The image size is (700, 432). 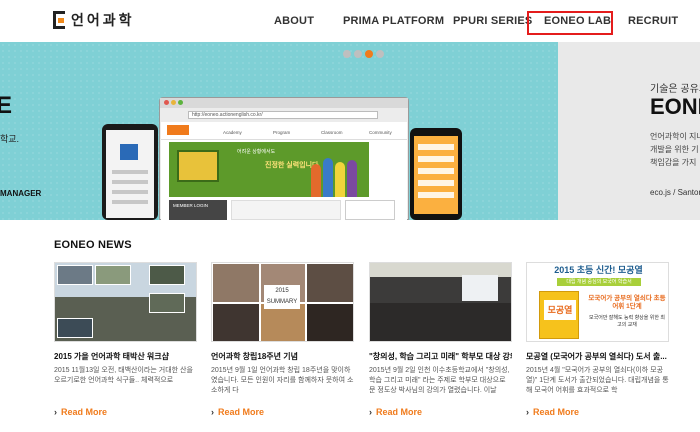 I want to click on site-tab: Academy, so click(x=232, y=132).